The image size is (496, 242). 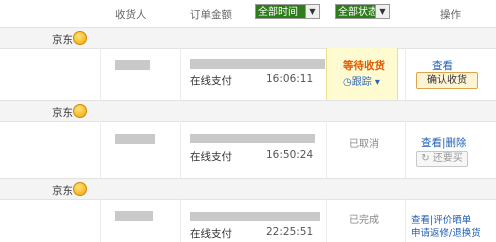 What do you see at coordinates (358, 12) in the screenshot?
I see `status-filter-value: 全部状态` at bounding box center [358, 12].